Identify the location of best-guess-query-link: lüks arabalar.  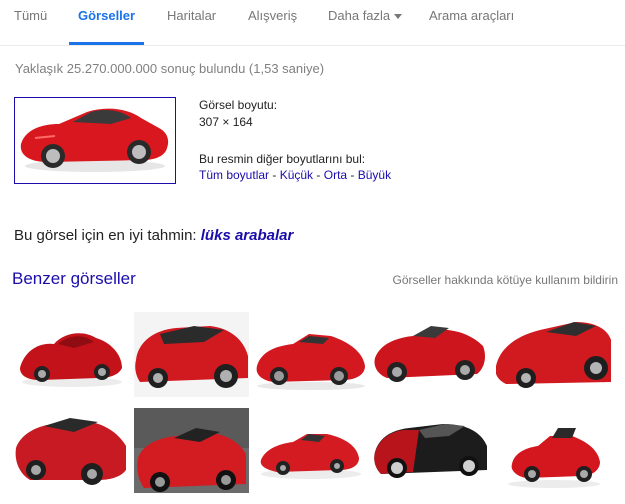
(247, 235).